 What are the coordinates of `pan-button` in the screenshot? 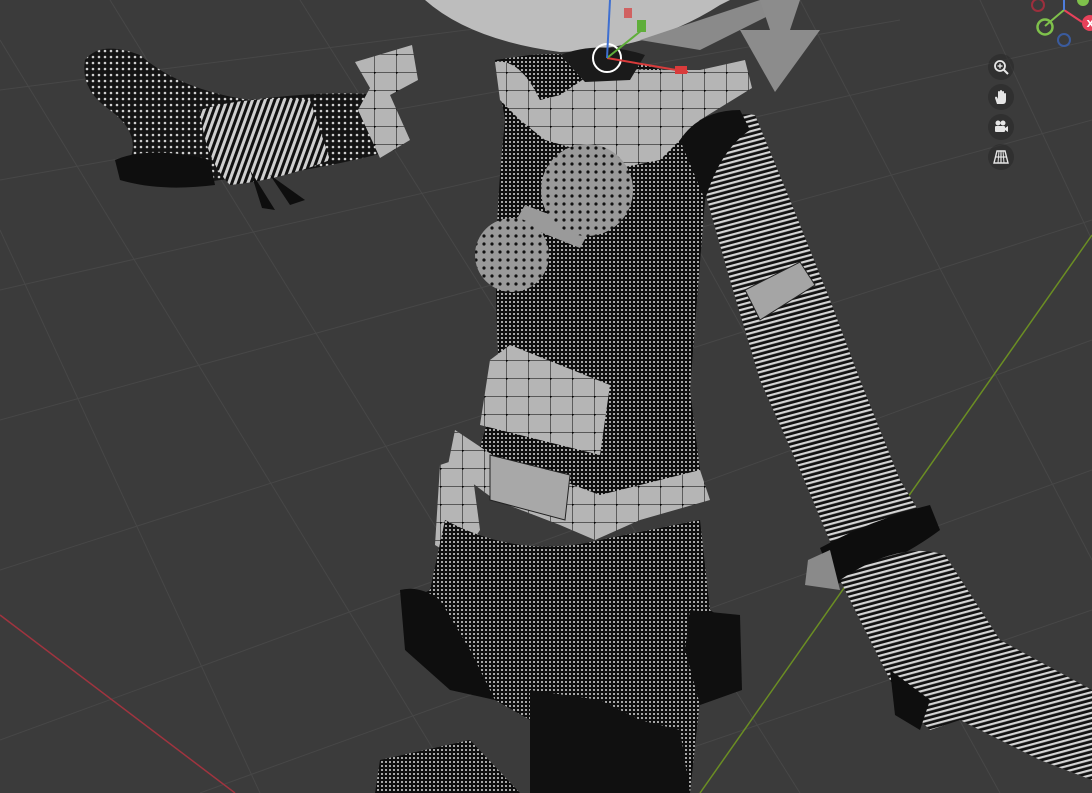 It's located at (1001, 97).